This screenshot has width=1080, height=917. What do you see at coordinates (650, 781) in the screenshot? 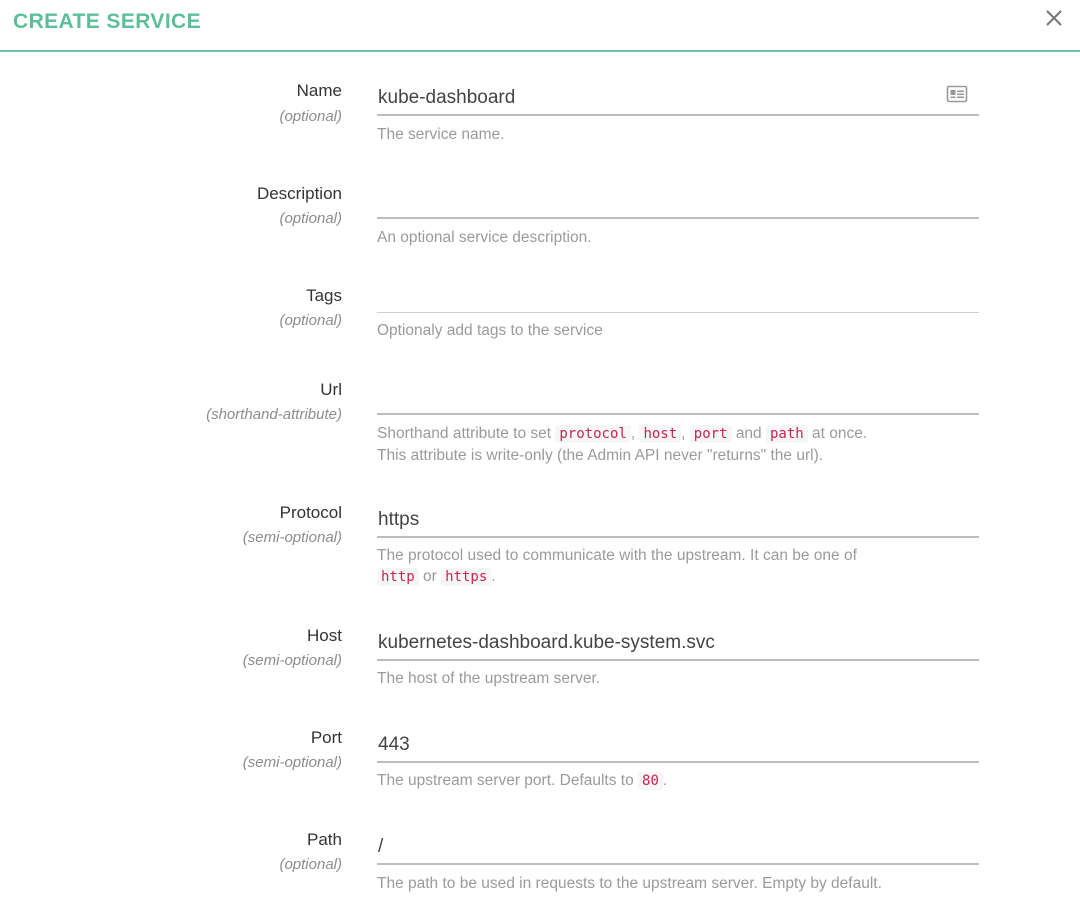
I see `code-80: 80` at bounding box center [650, 781].